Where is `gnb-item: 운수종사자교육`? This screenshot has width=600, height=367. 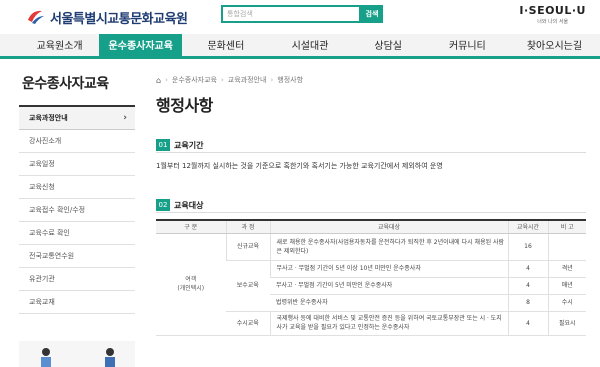
gnb-item: 운수종사자교육 is located at coordinates (141, 46).